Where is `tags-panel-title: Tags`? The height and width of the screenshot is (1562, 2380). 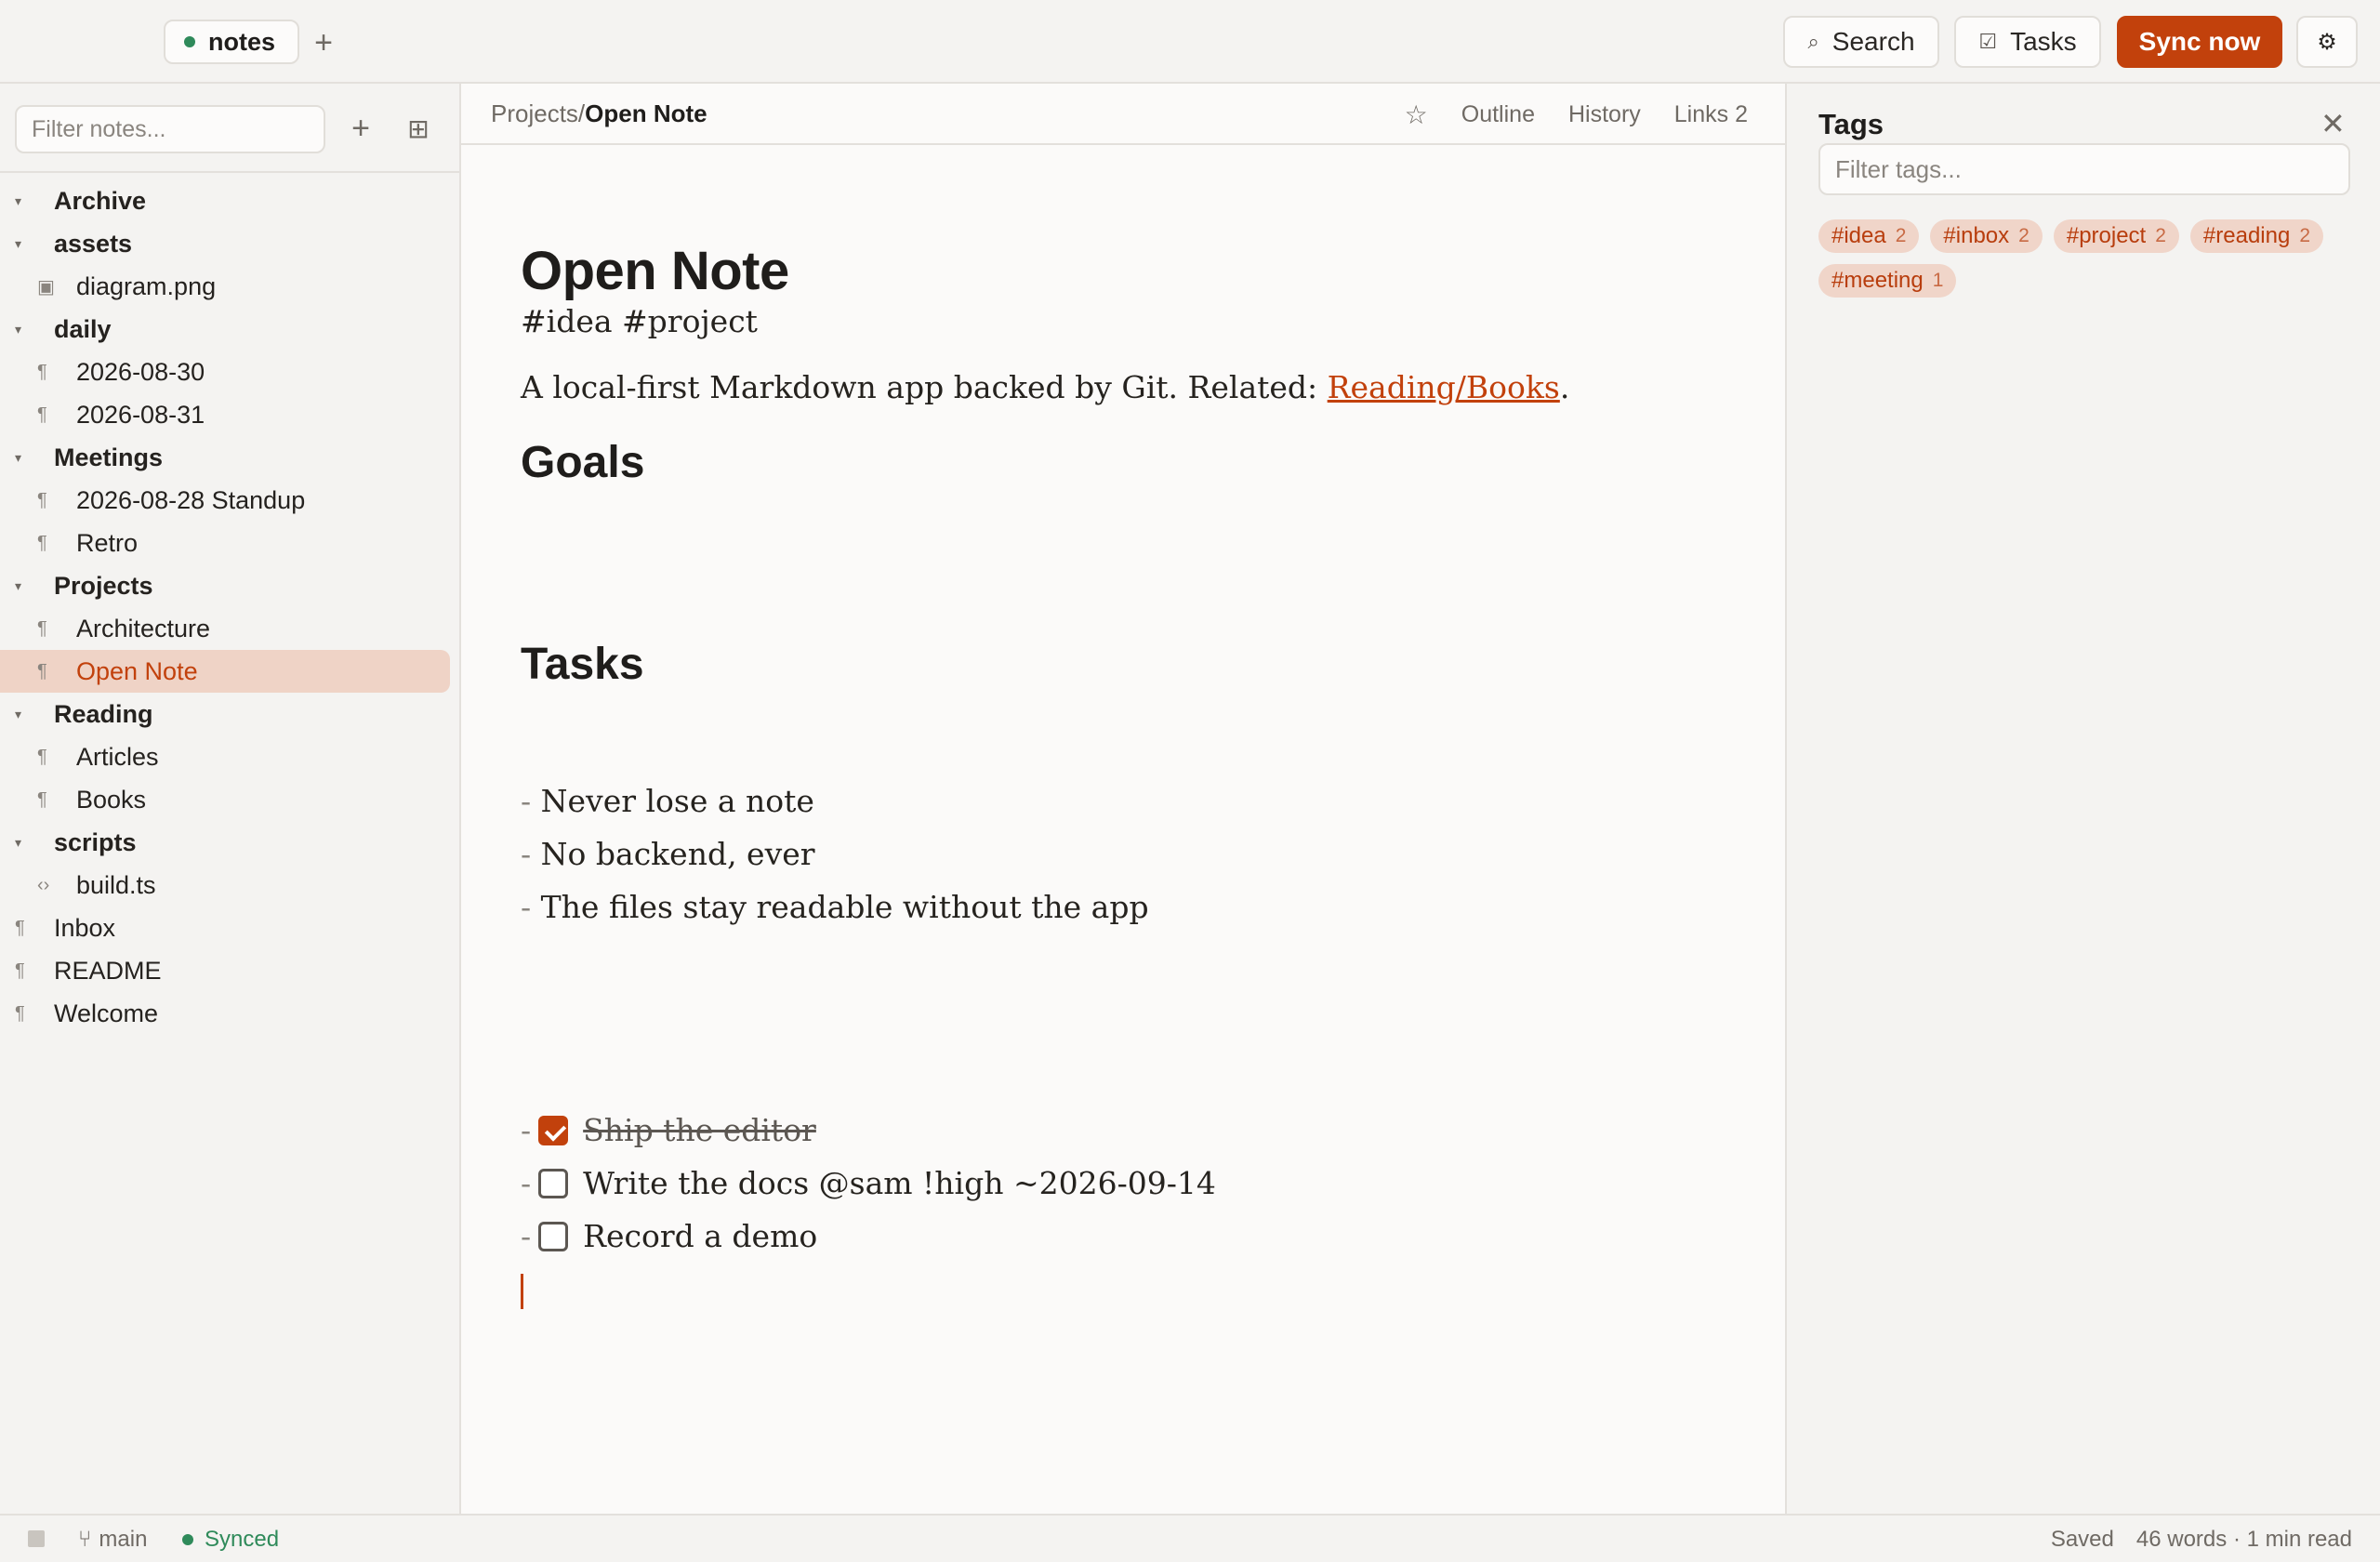
tags-panel-title: Tags is located at coordinates (1851, 124).